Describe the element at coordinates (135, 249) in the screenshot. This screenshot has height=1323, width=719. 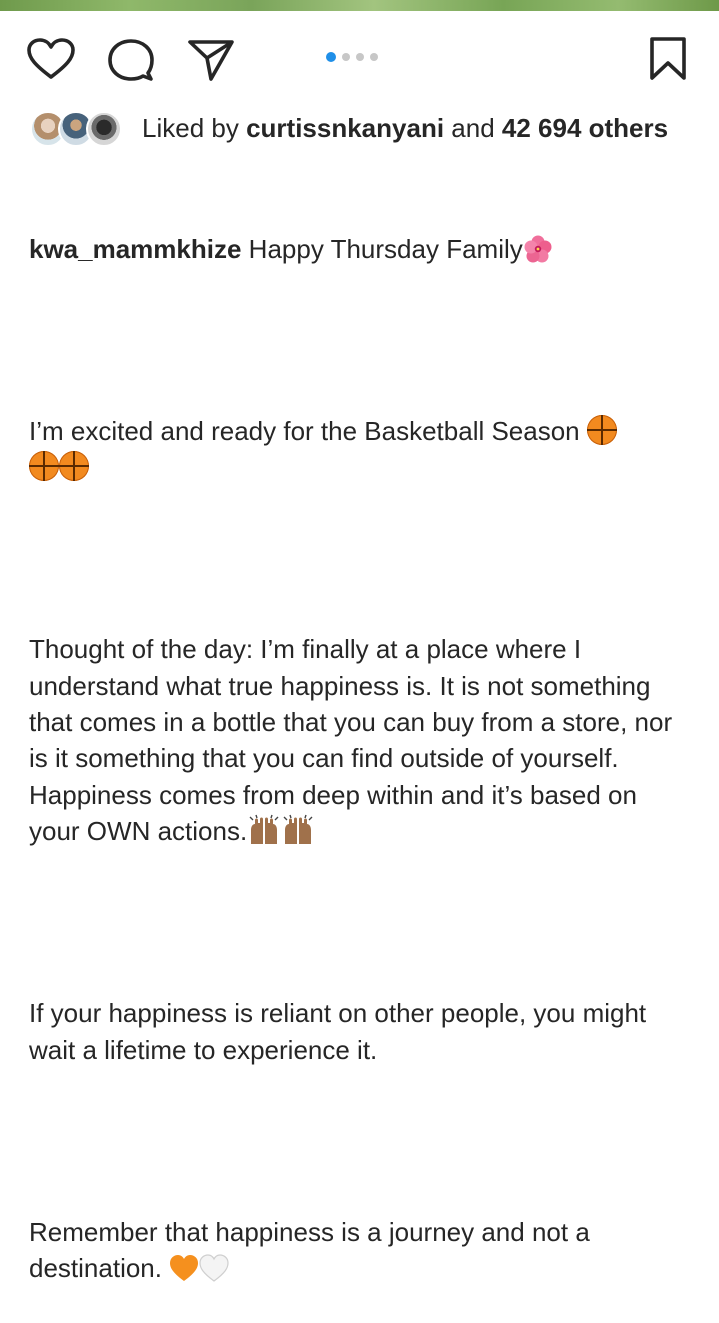
I see `author-username-link: kwa_mammkhize` at that location.